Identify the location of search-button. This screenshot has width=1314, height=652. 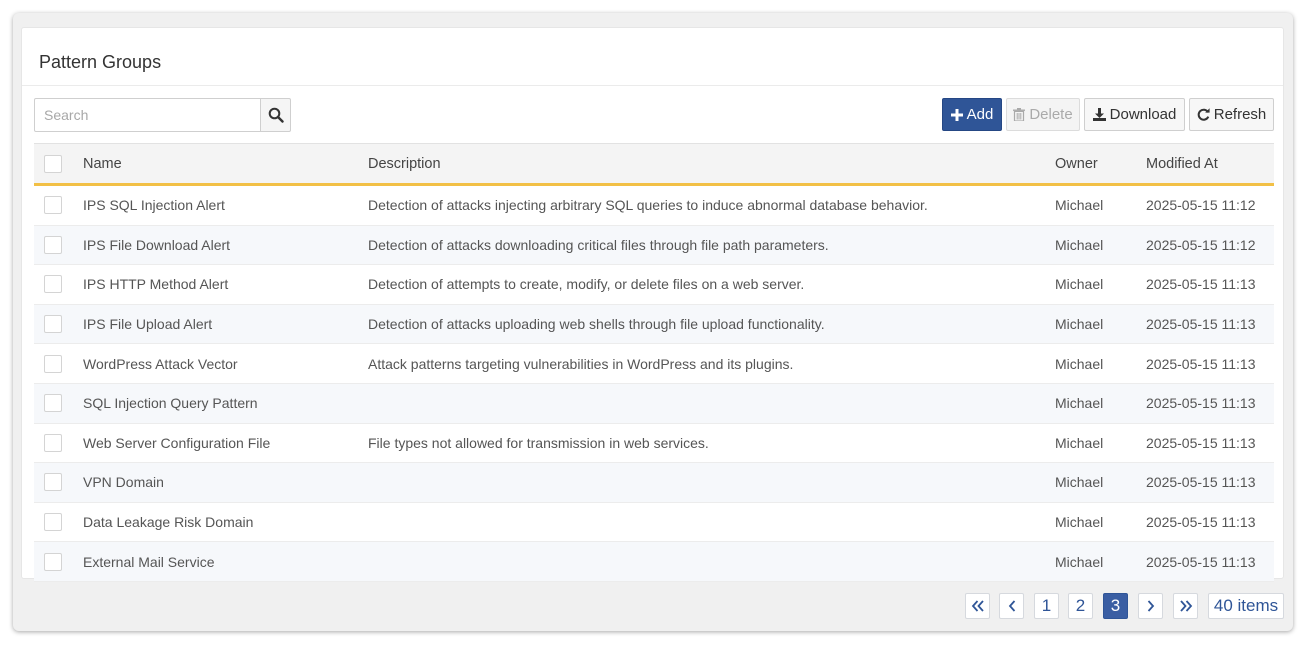
(275, 115).